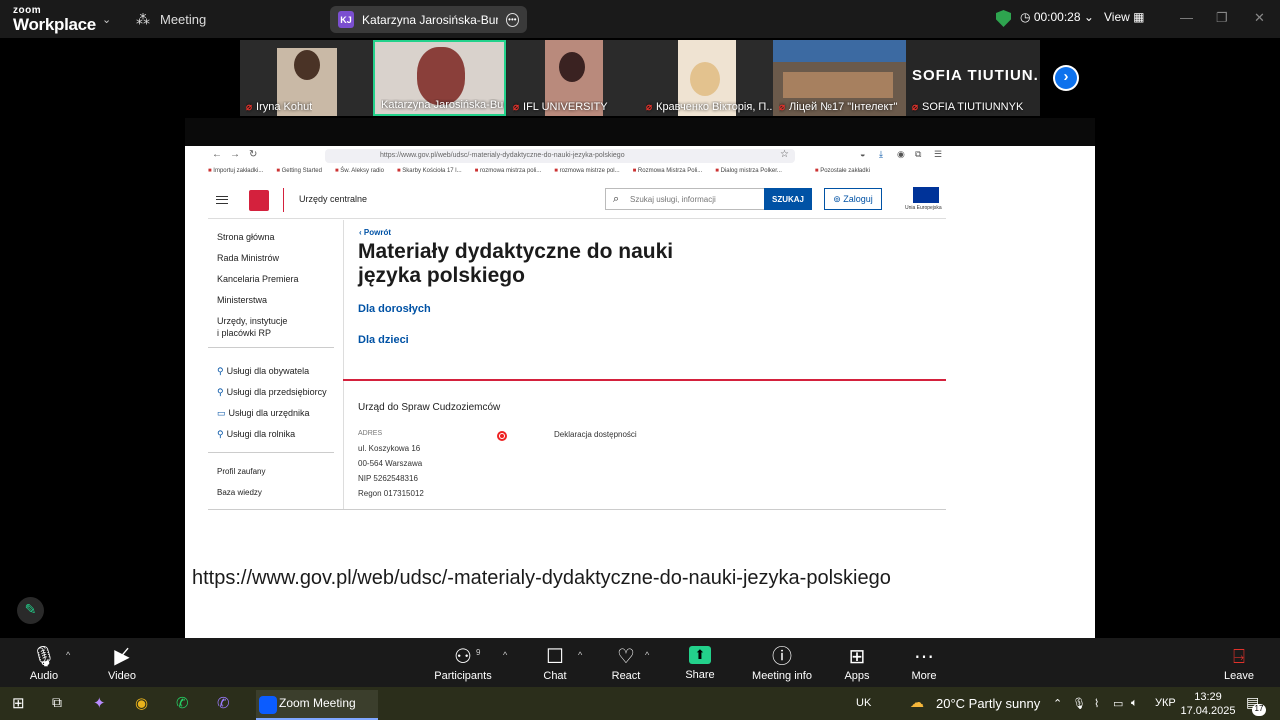  What do you see at coordinates (253, 154) in the screenshot?
I see `reload-icon: ↻` at bounding box center [253, 154].